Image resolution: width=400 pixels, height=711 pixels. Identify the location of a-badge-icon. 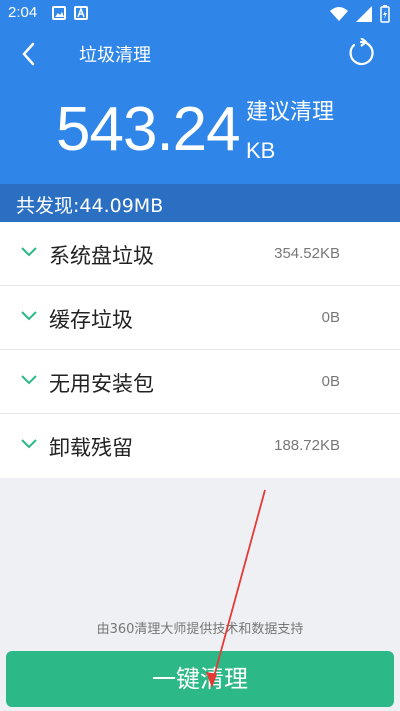
(81, 13).